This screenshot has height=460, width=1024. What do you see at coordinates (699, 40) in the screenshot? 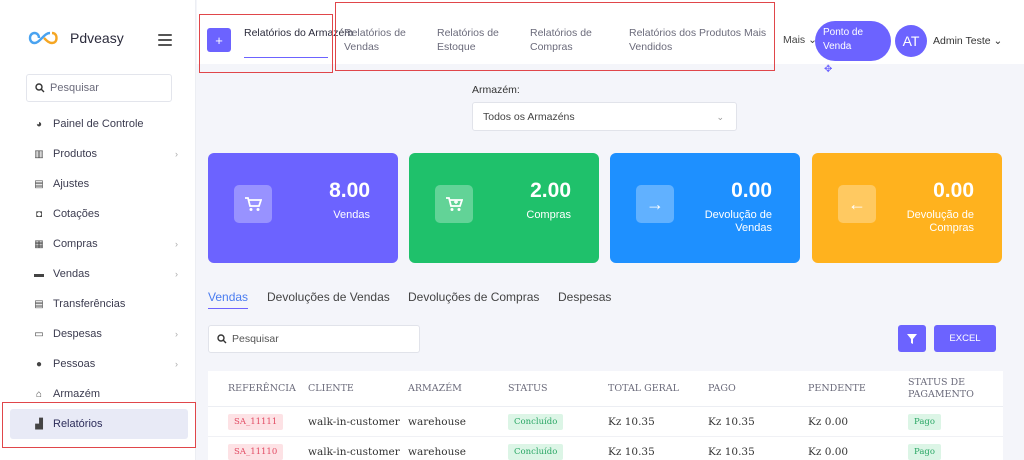
I see `tab-produtos-mais-vendidos: Relatórios dos Produtos Mais Vendidos` at bounding box center [699, 40].